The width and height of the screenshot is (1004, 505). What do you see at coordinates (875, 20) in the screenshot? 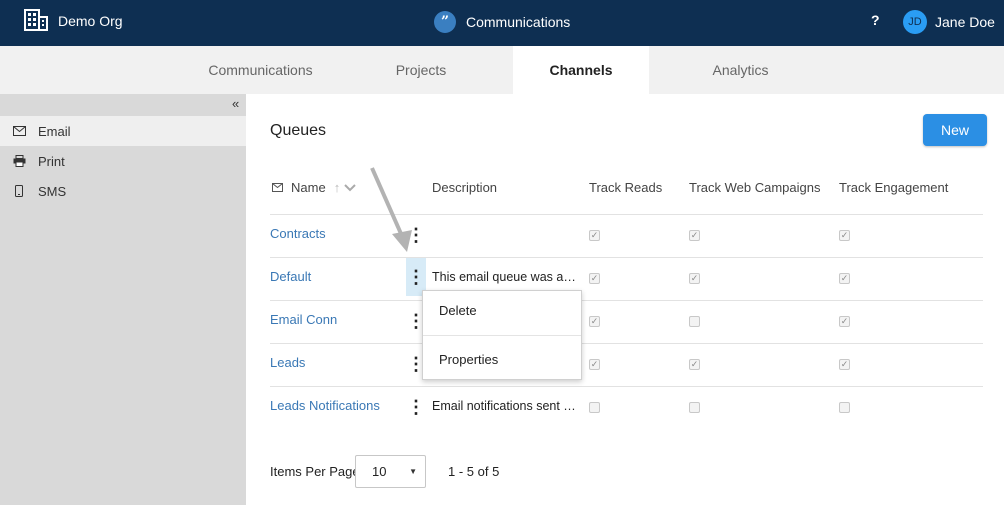
I see `help-button: ?` at bounding box center [875, 20].